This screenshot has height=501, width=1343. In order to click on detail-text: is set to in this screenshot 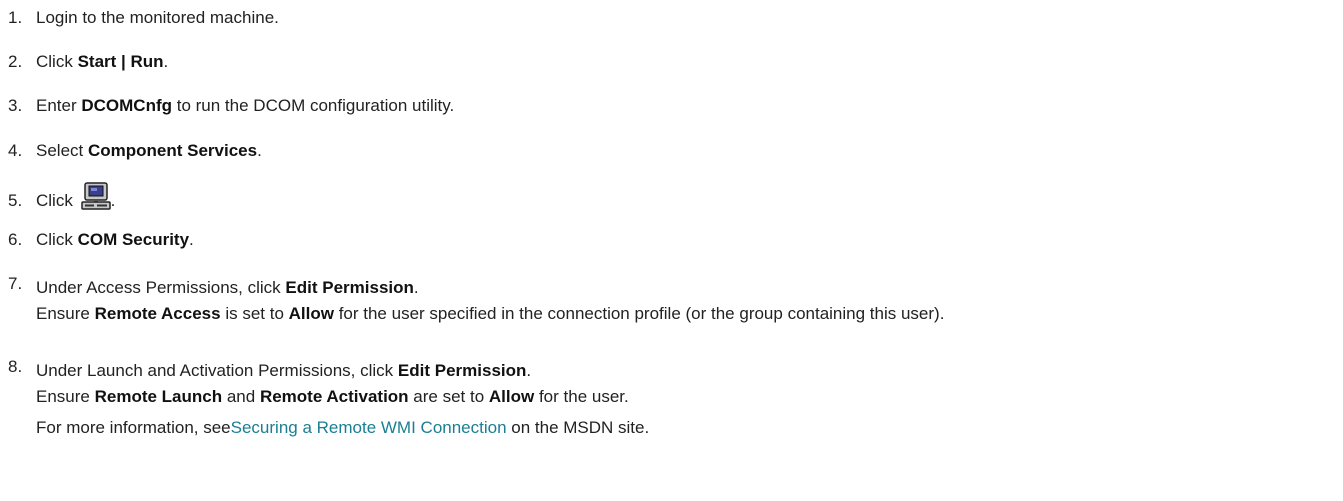, I will do `click(254, 313)`.